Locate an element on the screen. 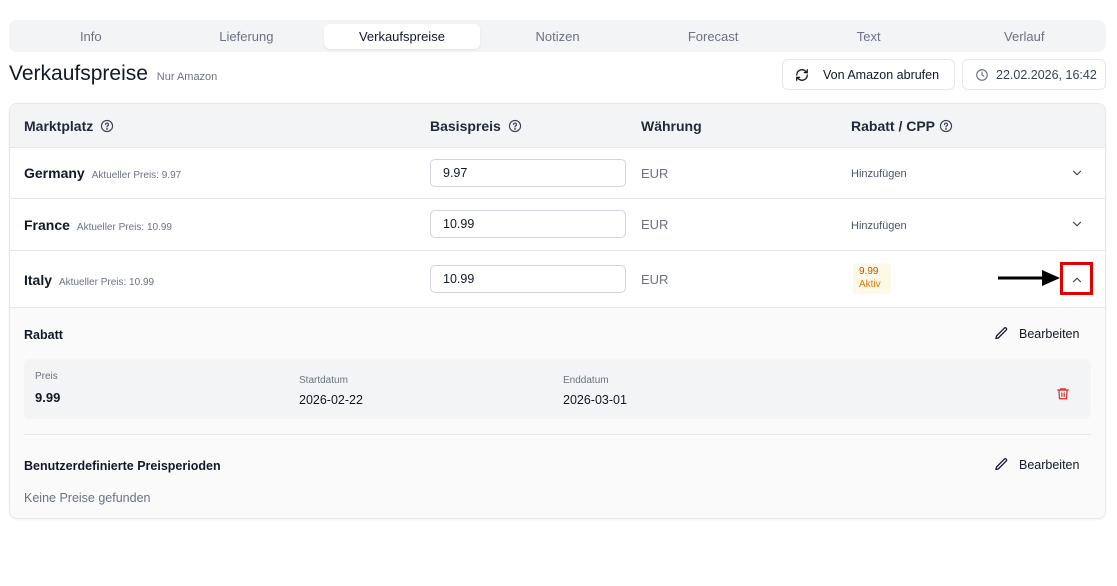 Image resolution: width=1117 pixels, height=586 pixels. timestamp-label: 22.02.2026, 16:42 is located at coordinates (1046, 74).